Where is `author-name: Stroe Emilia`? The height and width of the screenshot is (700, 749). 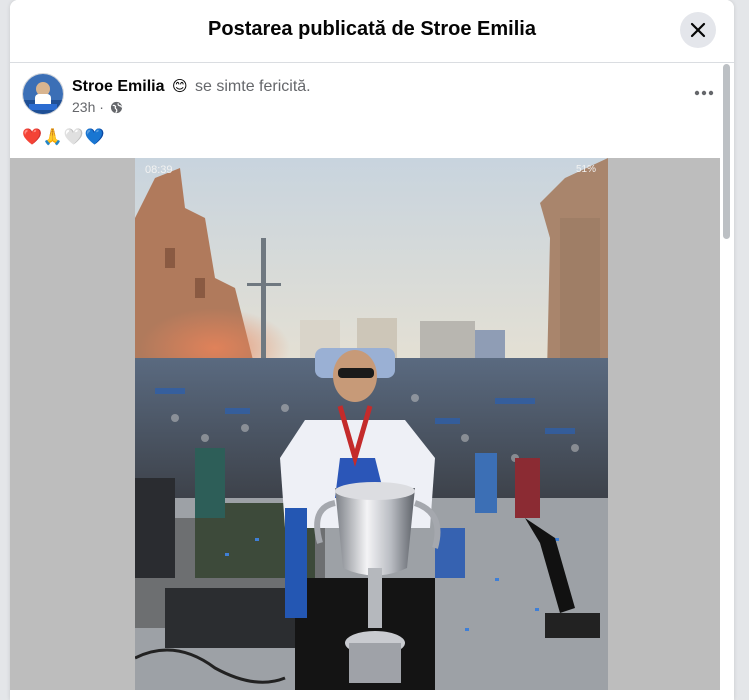
author-name: Stroe Emilia is located at coordinates (118, 86).